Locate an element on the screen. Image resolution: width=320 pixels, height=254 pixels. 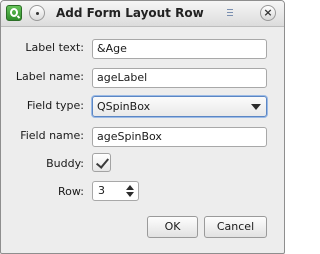
row-label: Row: is located at coordinates (71, 191).